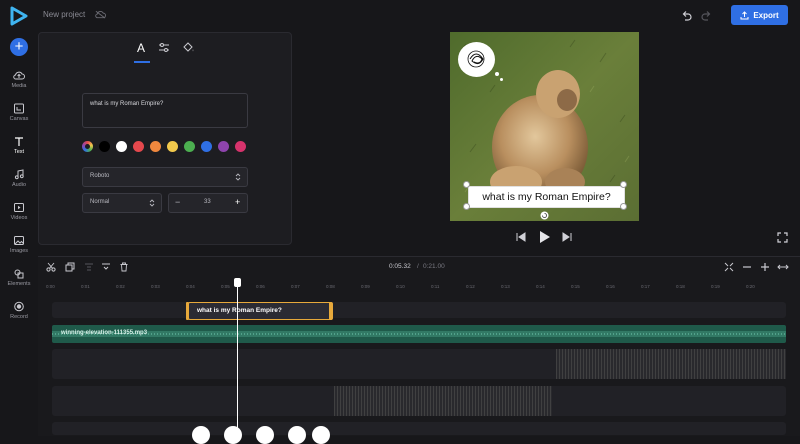 The height and width of the screenshot is (444, 800). I want to click on text-clip-label: what is my Roman Empire?, so click(239, 310).